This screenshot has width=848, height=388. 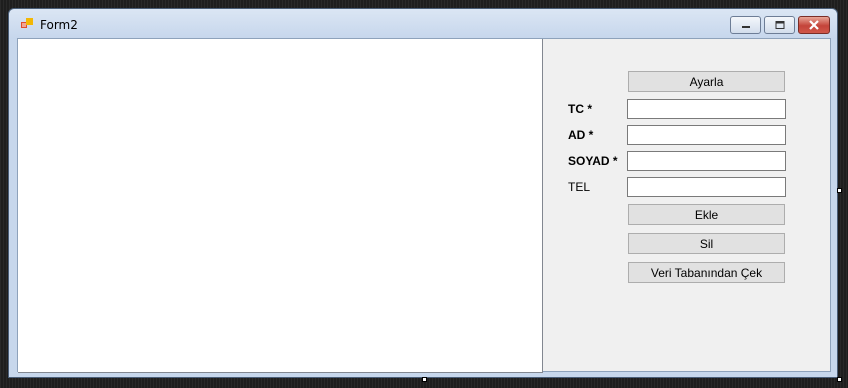 What do you see at coordinates (706, 109) in the screenshot?
I see `tc-field` at bounding box center [706, 109].